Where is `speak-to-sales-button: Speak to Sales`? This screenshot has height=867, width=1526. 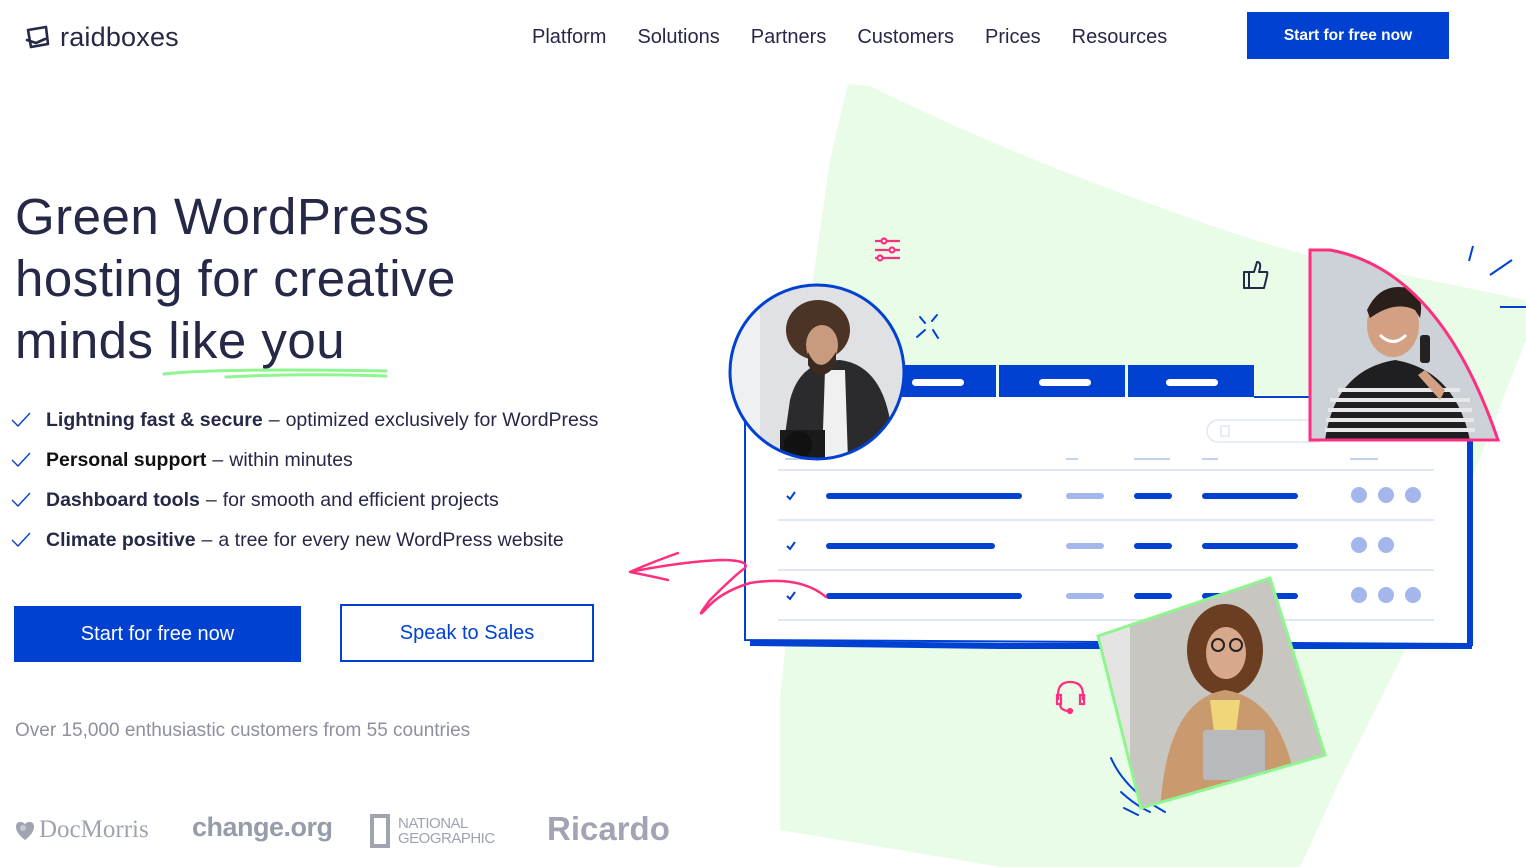 speak-to-sales-button: Speak to Sales is located at coordinates (467, 633).